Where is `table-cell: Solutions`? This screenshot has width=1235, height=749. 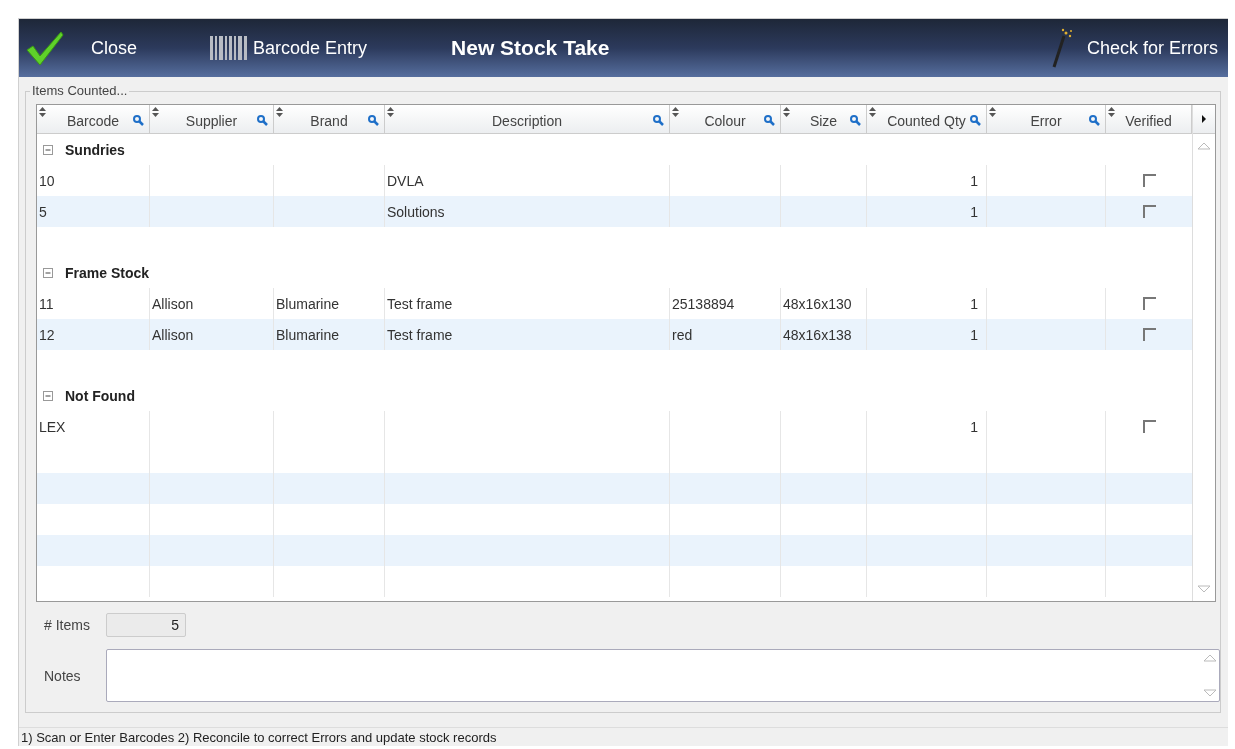 table-cell: Solutions is located at coordinates (416, 211).